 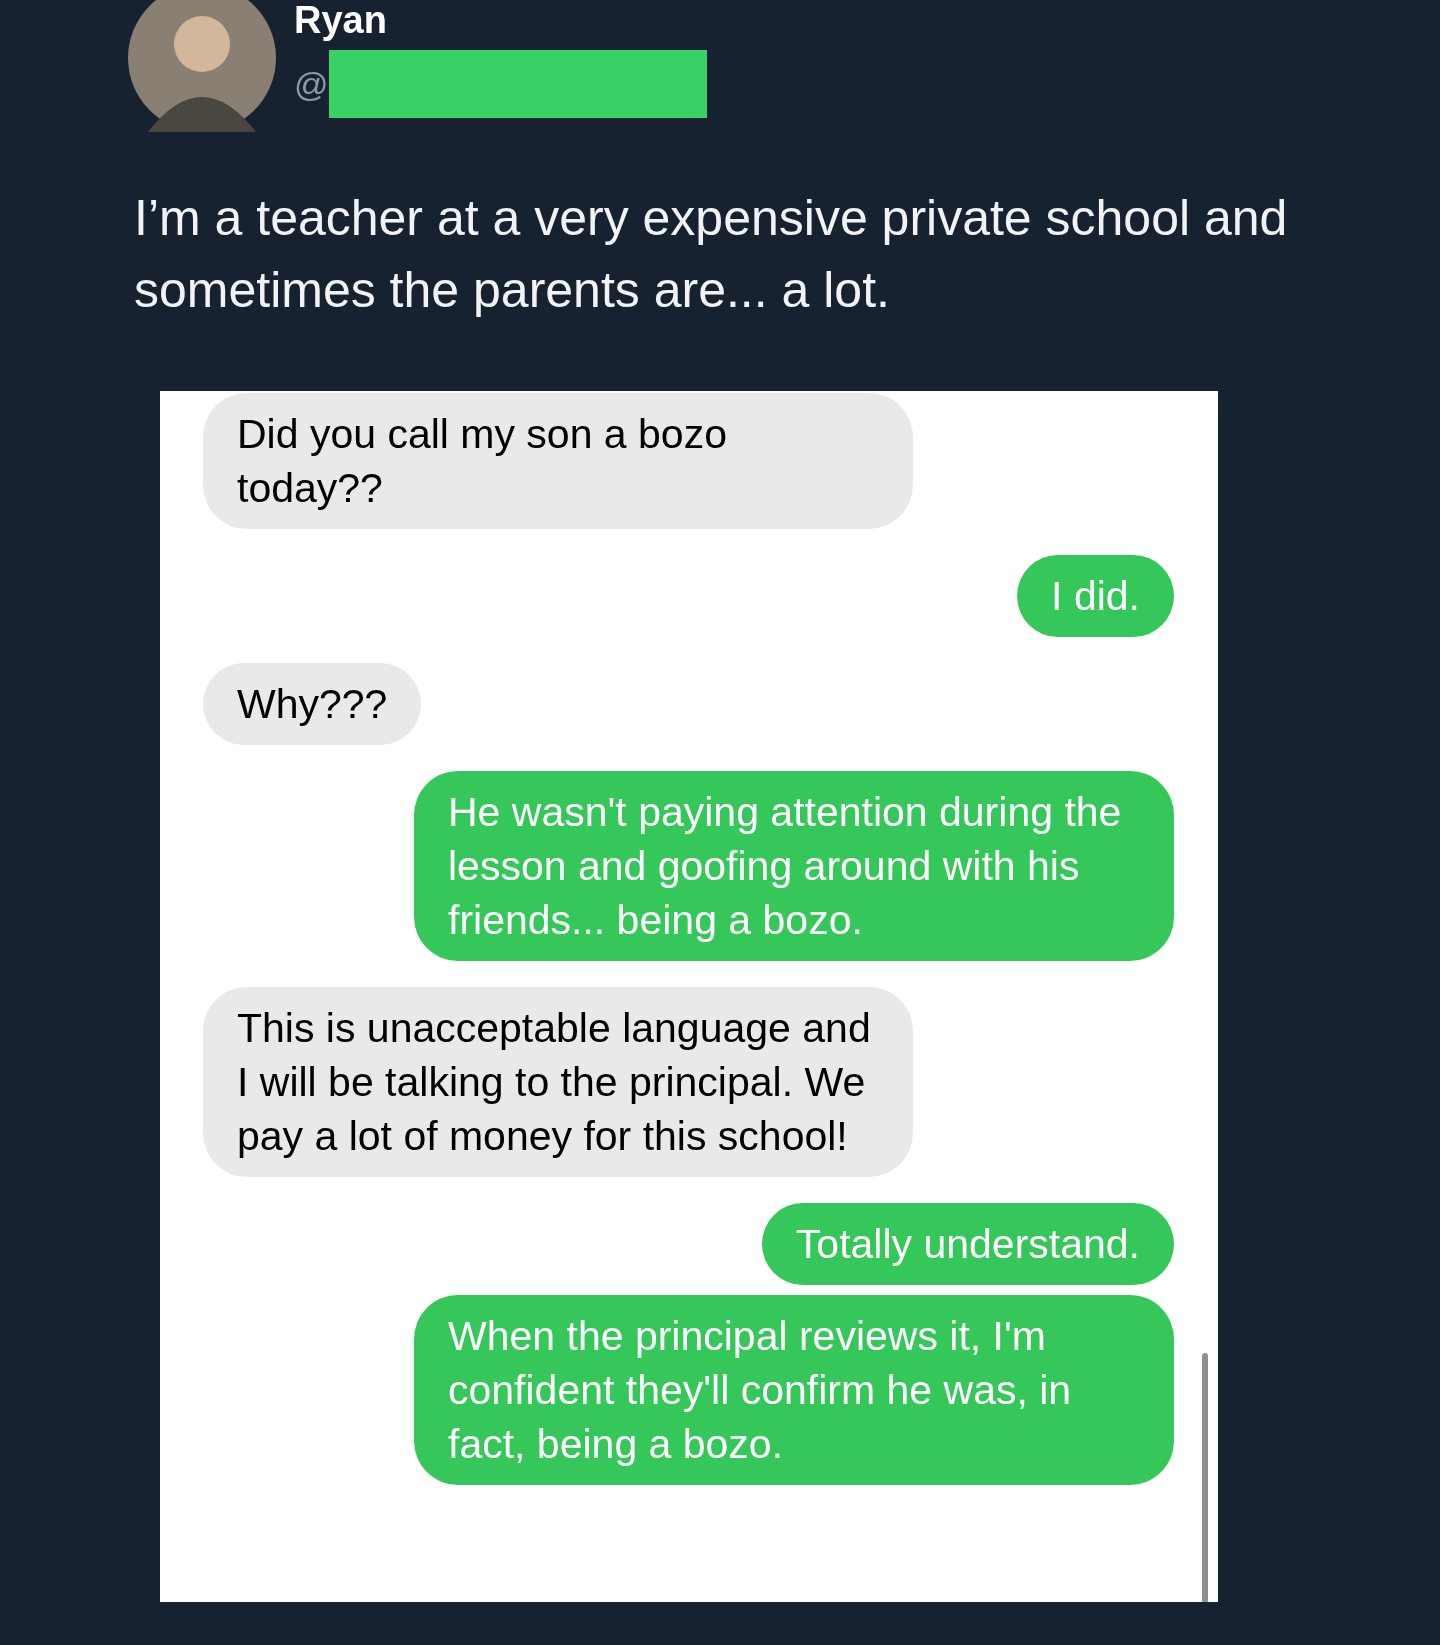 I want to click on sent-message-bubble: He wasn't paying attention during the lesson and goofing around with his friends... being a bozo., so click(x=794, y=866).